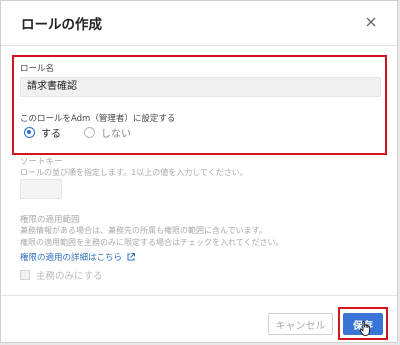 This screenshot has width=400, height=345. What do you see at coordinates (37, 69) in the screenshot?
I see `role-name-label: ロール名` at bounding box center [37, 69].